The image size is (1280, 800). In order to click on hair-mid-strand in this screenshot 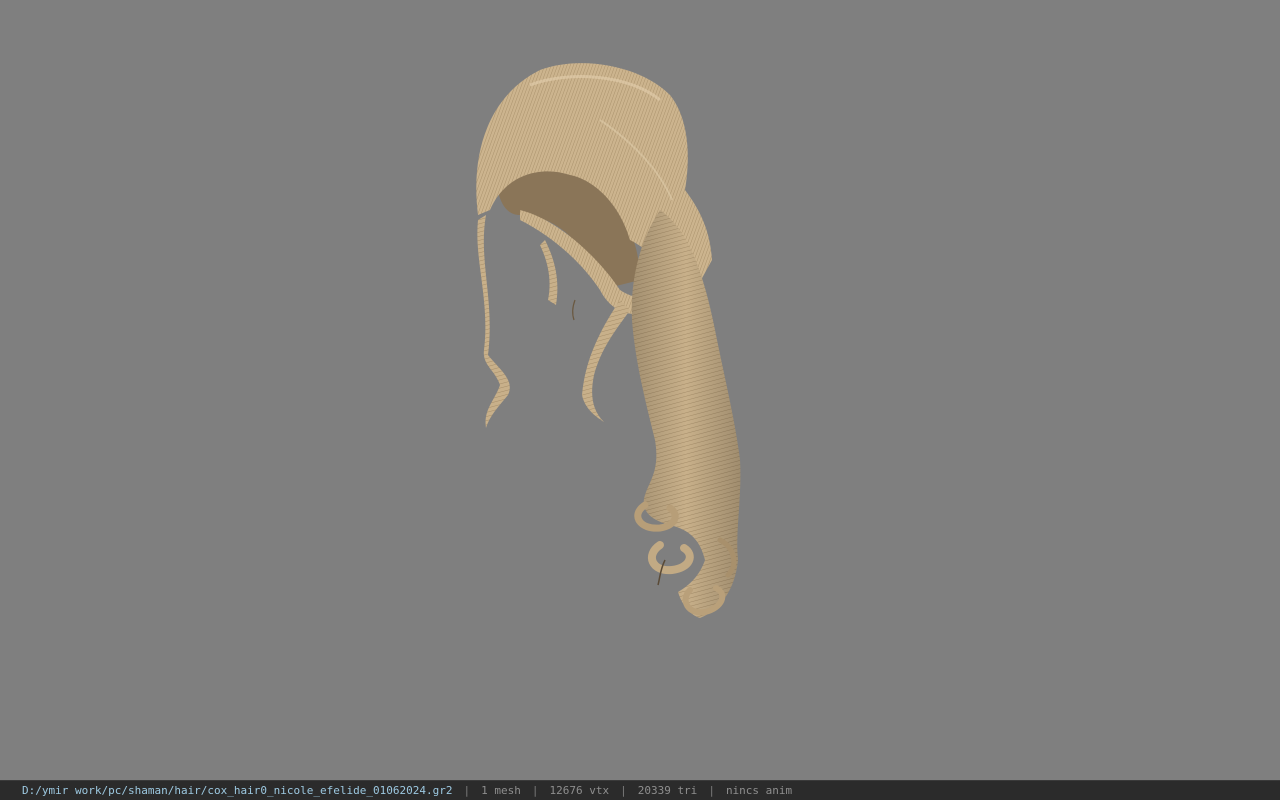, I will do `click(606, 361)`.